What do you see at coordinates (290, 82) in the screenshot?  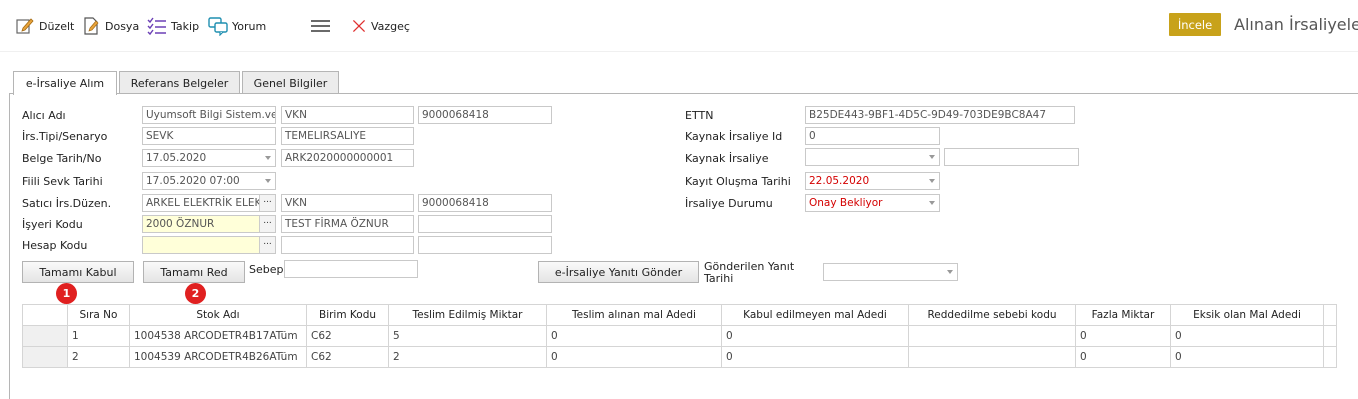 I see `tab-genel-bilgiler: Genel Bilgiler` at bounding box center [290, 82].